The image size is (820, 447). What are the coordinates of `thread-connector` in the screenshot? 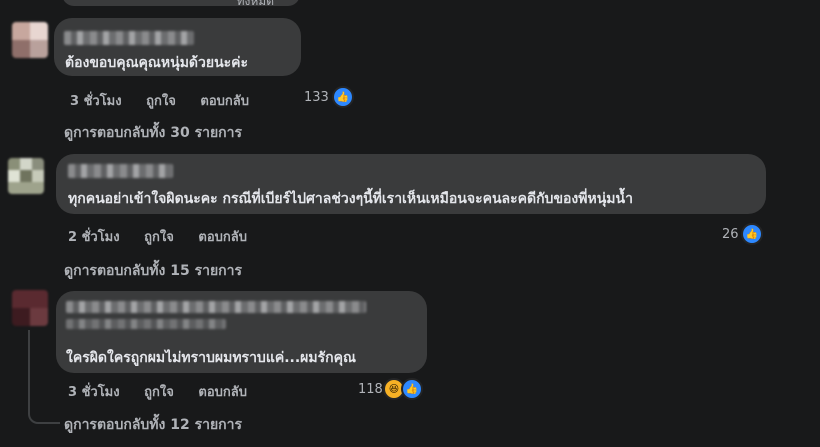 It's located at (44, 411).